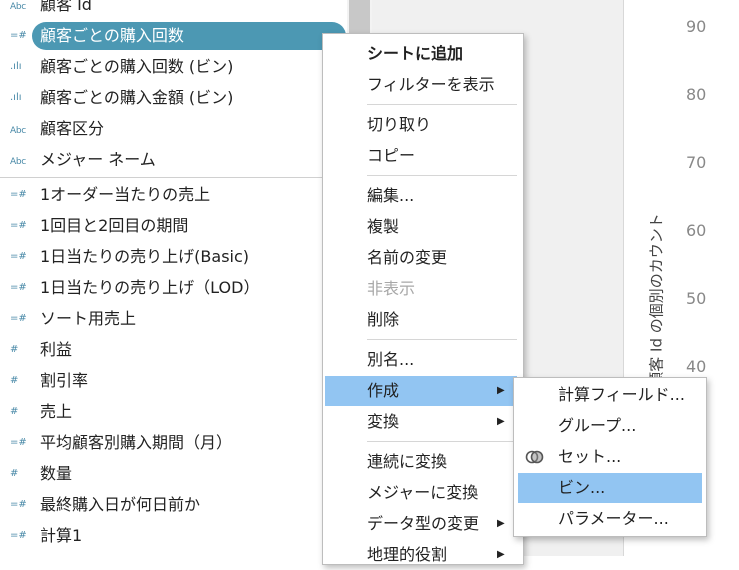 The height and width of the screenshot is (570, 739). I want to click on menu-item-duplicate: 複製, so click(423, 227).